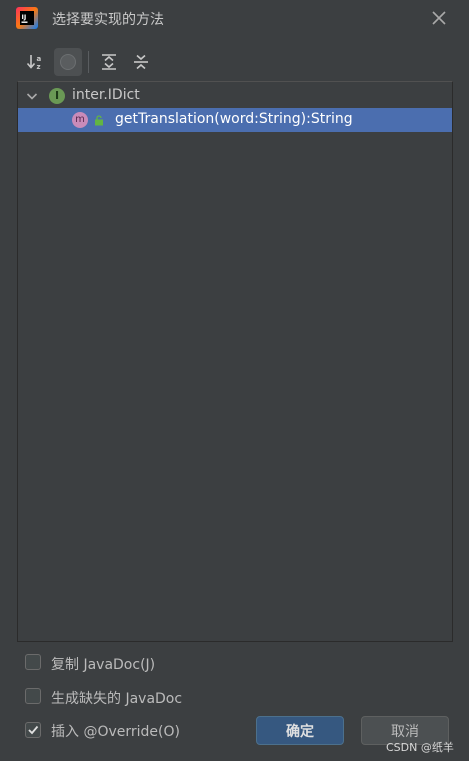  What do you see at coordinates (106, 95) in the screenshot?
I see `interface-label: inter.IDict` at bounding box center [106, 95].